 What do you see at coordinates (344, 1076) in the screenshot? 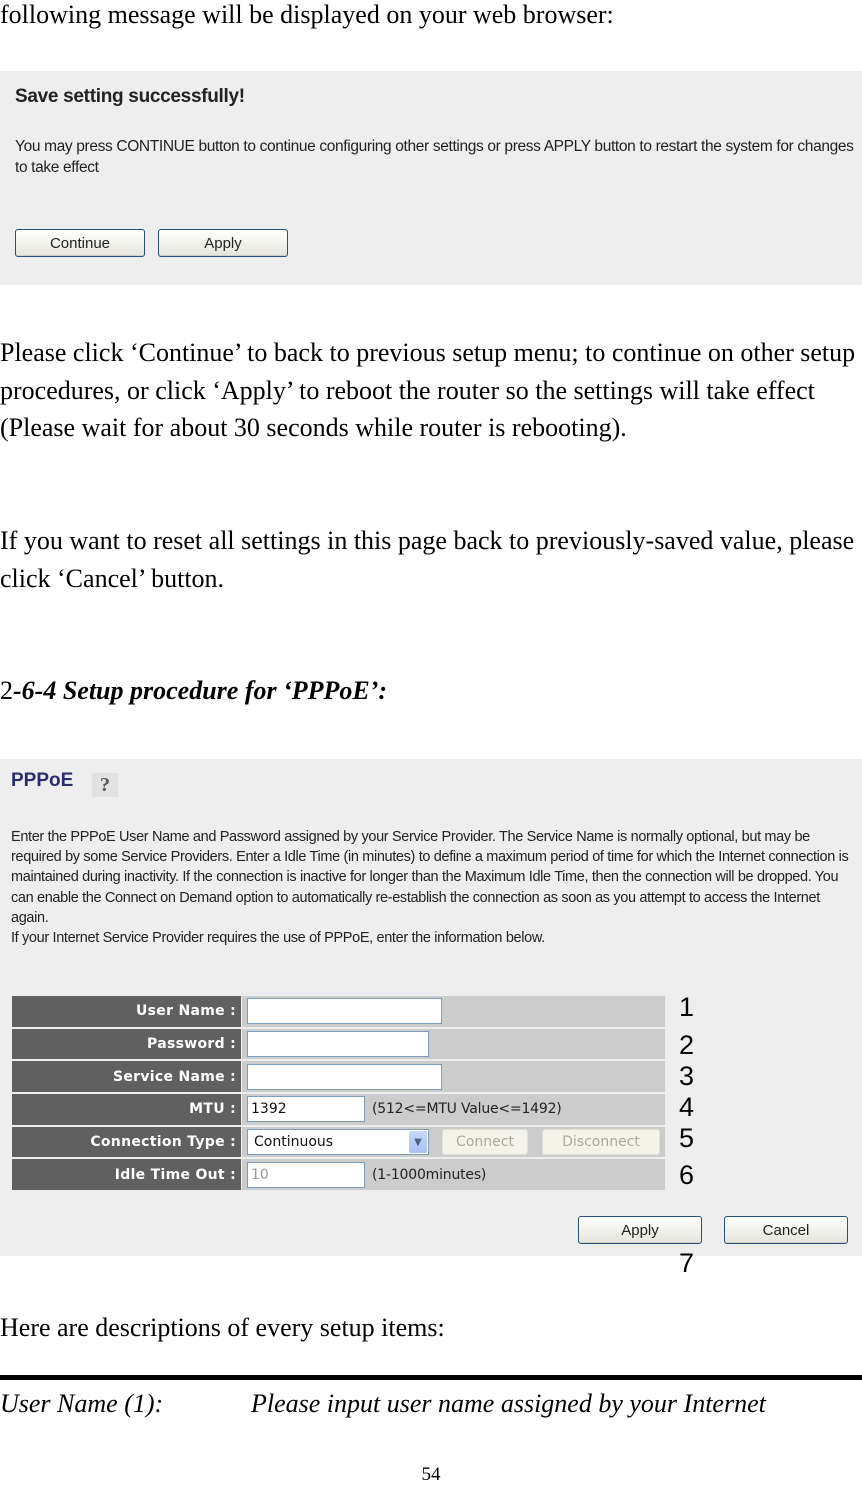
I see `service-name-input` at bounding box center [344, 1076].